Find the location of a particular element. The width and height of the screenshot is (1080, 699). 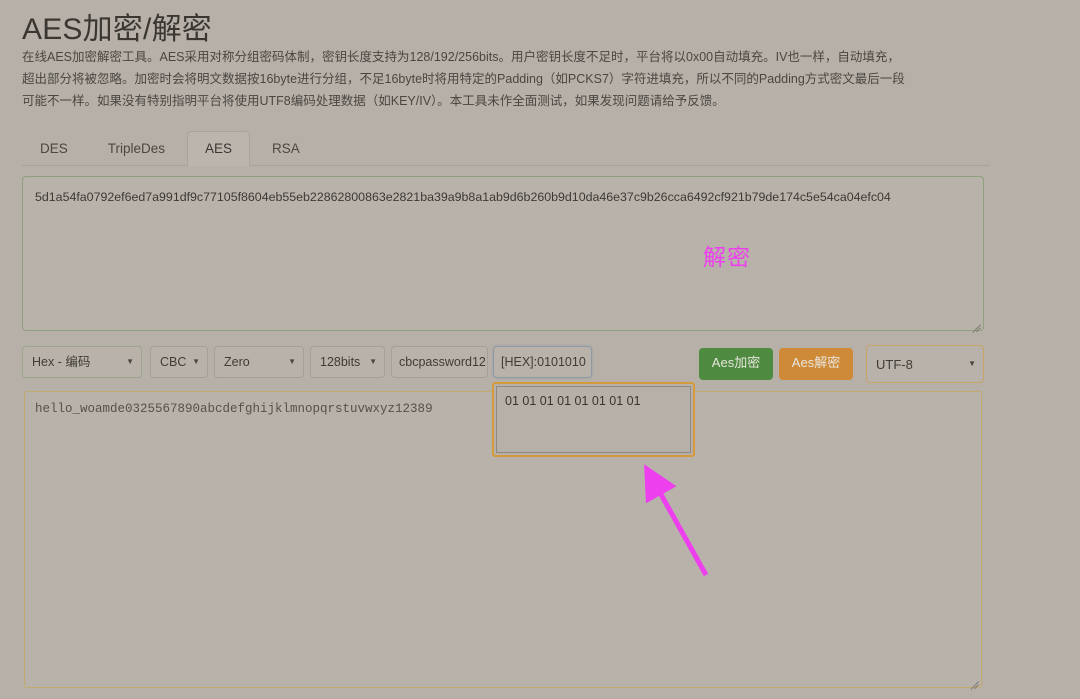

keysize-select: 128bits ▼ is located at coordinates (347, 362).